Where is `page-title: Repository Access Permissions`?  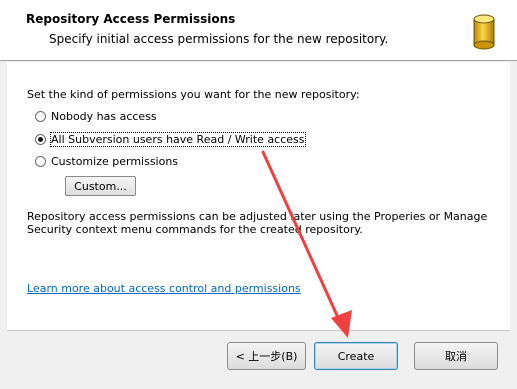
page-title: Repository Access Permissions is located at coordinates (131, 19).